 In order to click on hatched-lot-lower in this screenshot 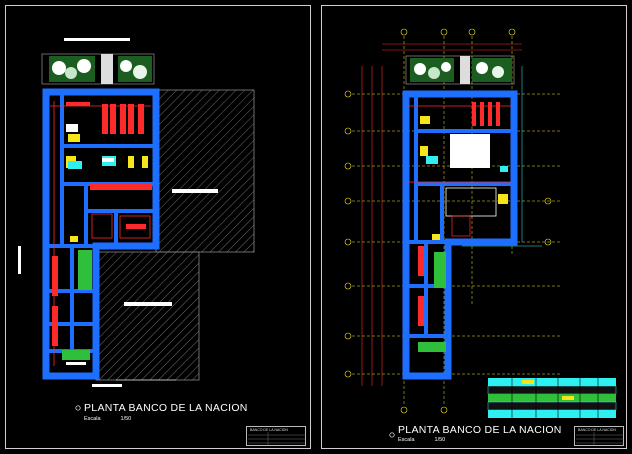, I will do `click(147, 316)`.